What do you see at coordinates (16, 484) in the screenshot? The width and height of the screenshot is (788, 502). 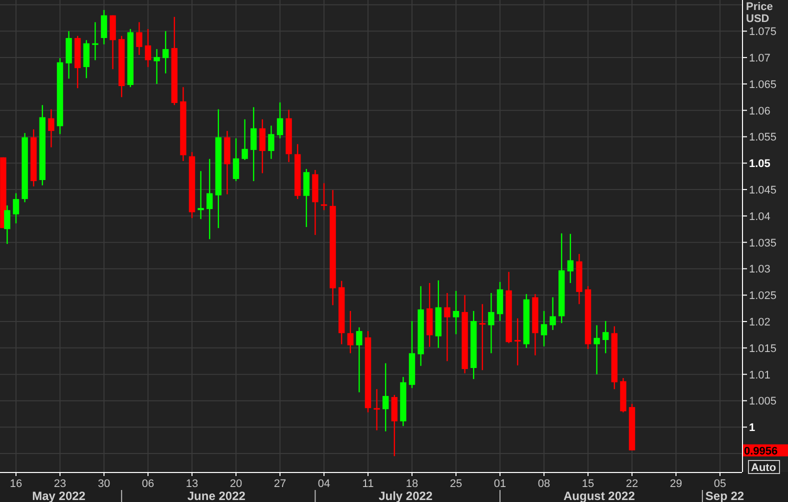 I see `axis-tick-label: 16` at bounding box center [16, 484].